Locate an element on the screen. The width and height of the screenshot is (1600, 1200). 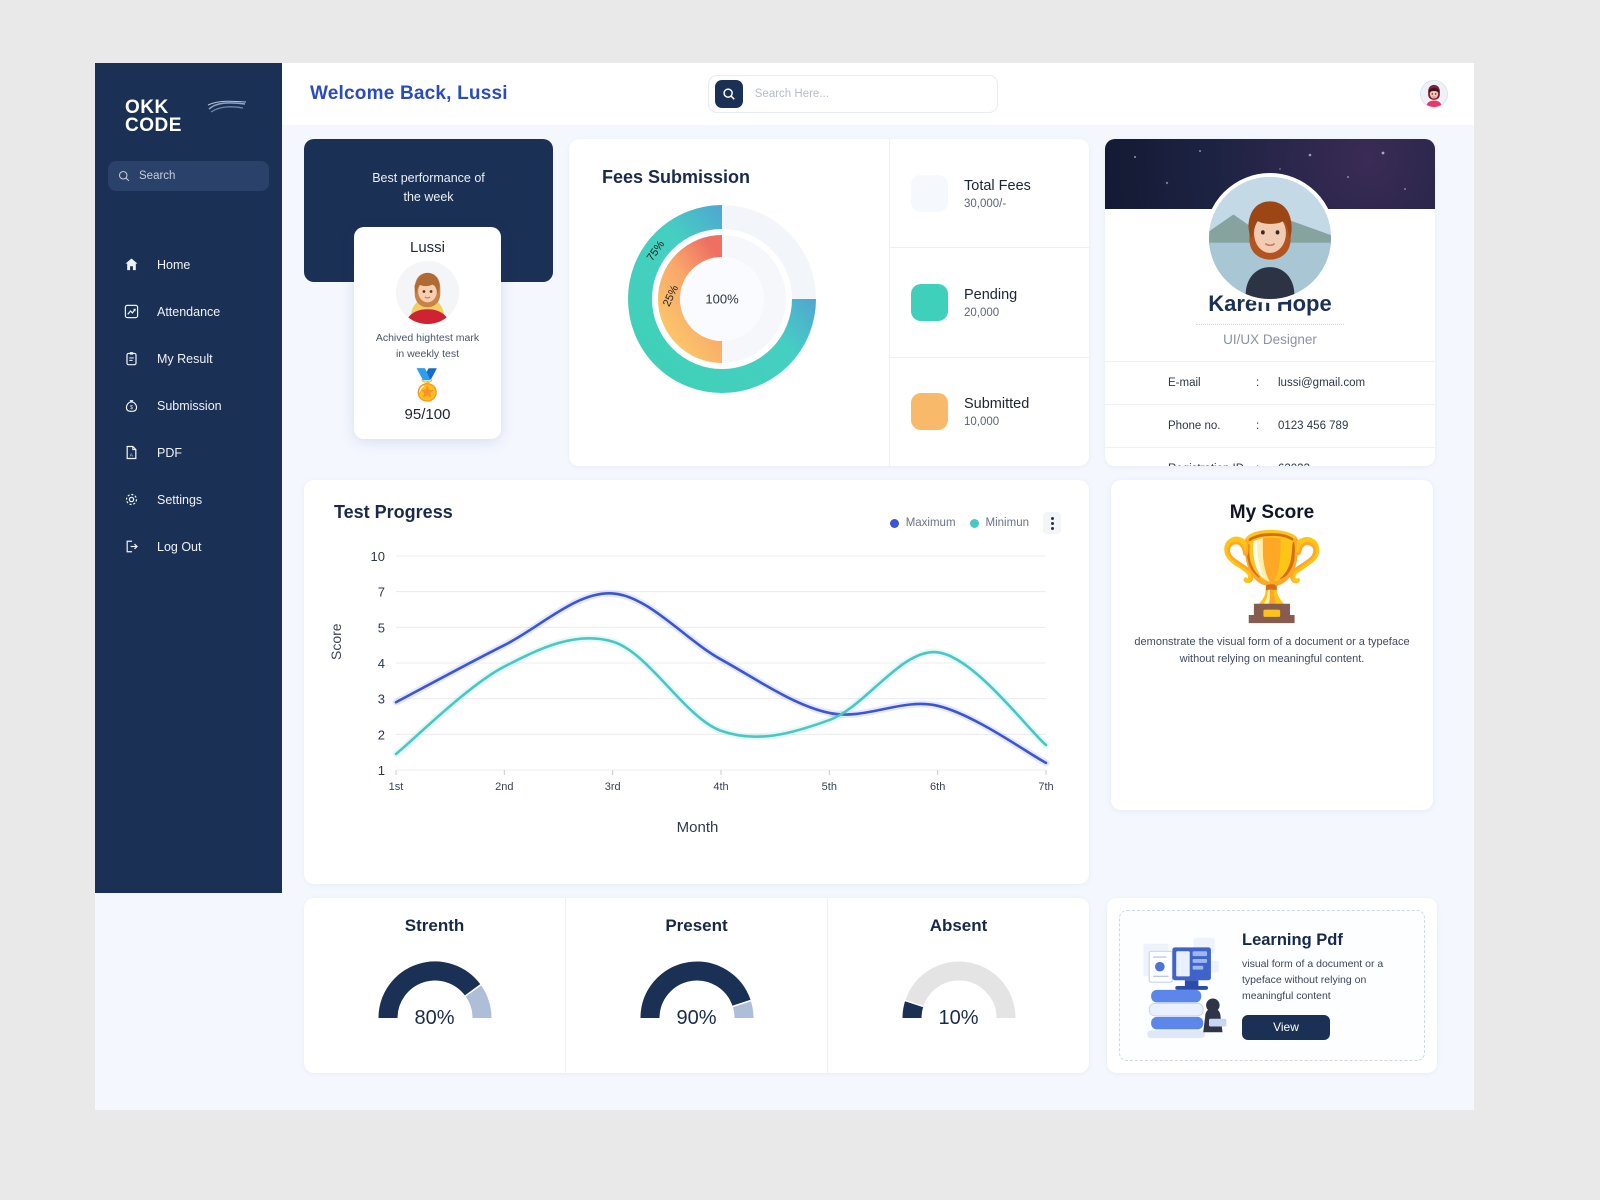
fee-label: Total Fees is located at coordinates (997, 185).